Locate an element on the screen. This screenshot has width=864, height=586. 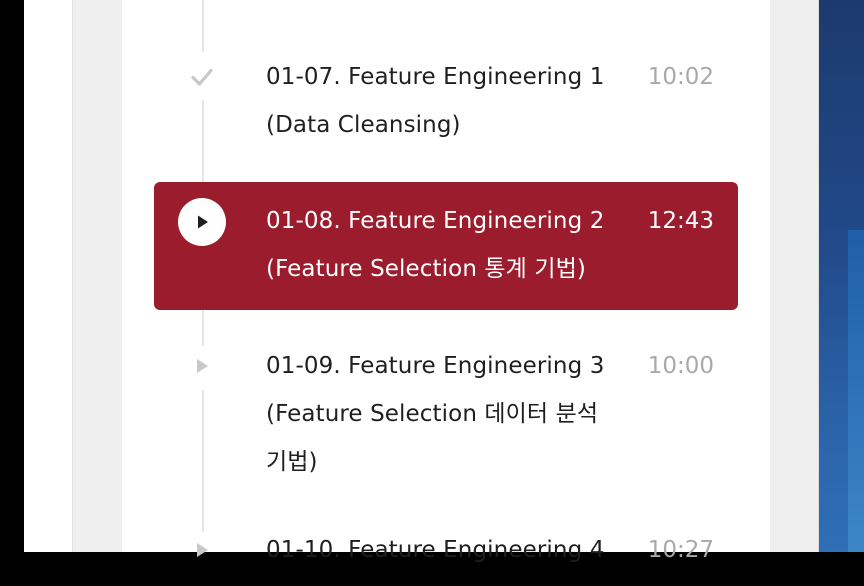
lesson-item-01-10: 01-10. Feature Engineering 4 10:27 is located at coordinates (446, 556).